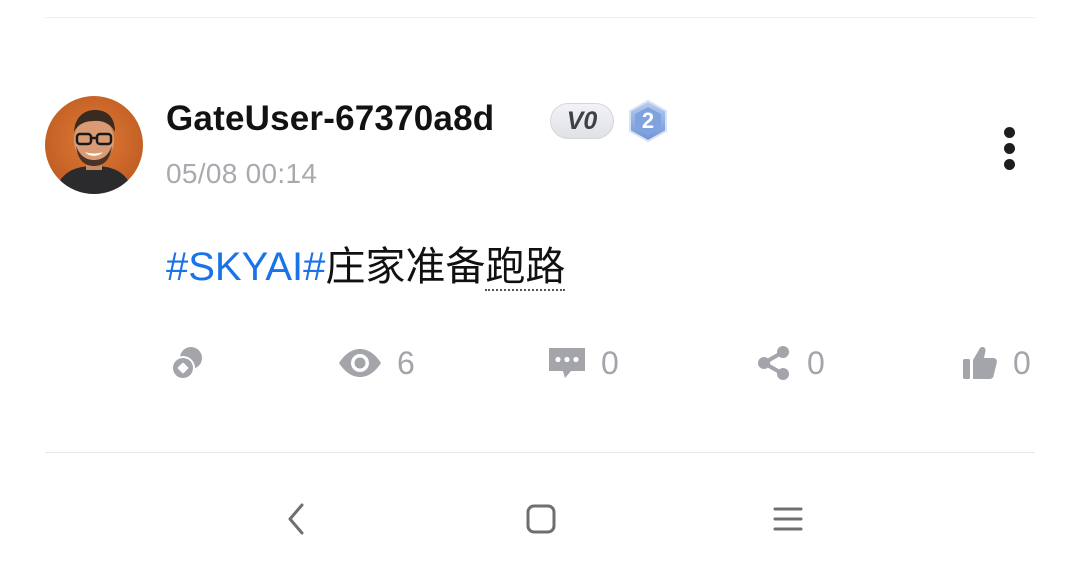 The image size is (1080, 582). What do you see at coordinates (360, 363) in the screenshot?
I see `eye-icon` at bounding box center [360, 363].